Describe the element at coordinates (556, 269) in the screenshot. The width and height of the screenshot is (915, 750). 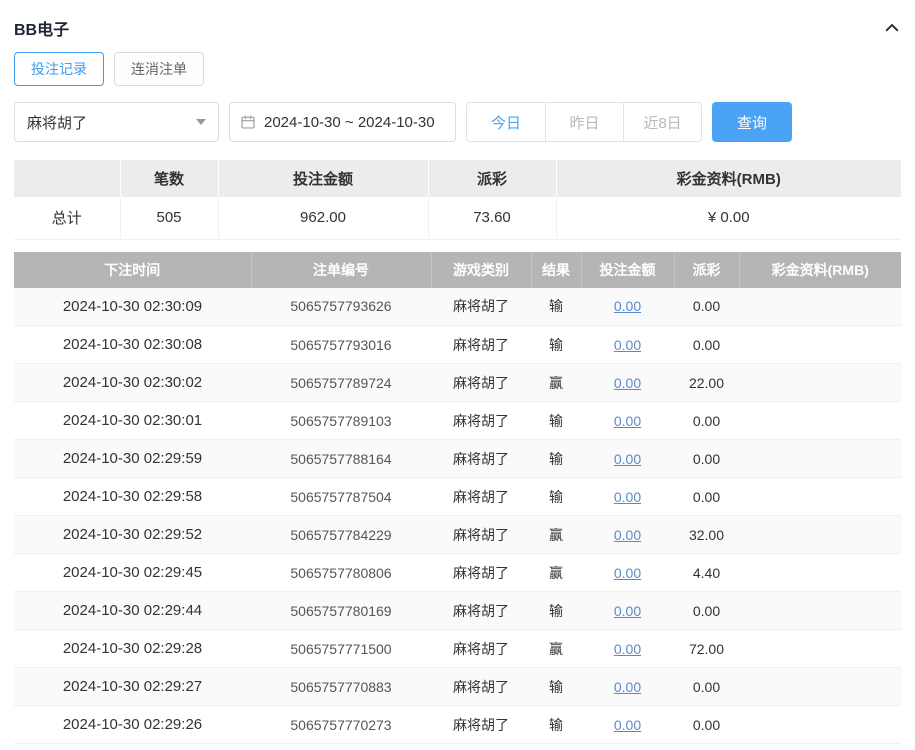
I see `column-header: 结果` at that location.